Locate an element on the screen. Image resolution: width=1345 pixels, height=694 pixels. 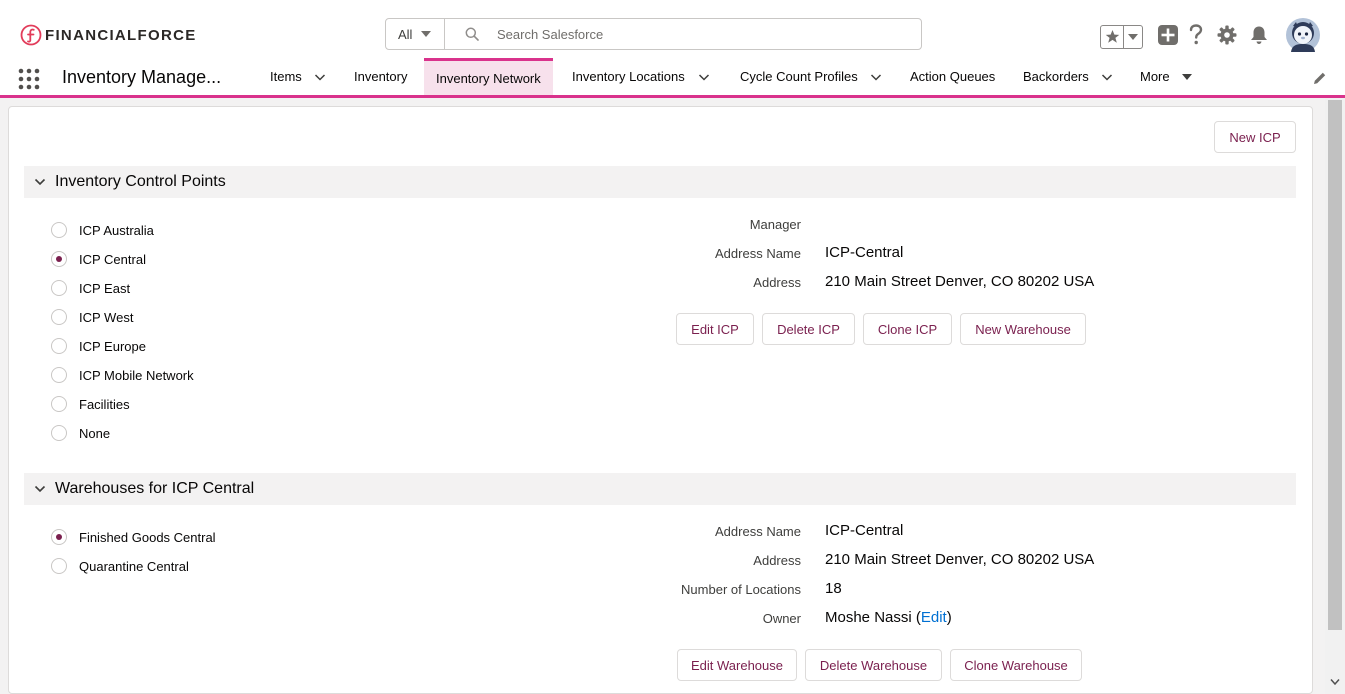
delete-warehouse-button: Delete Warehouse is located at coordinates (873, 665).